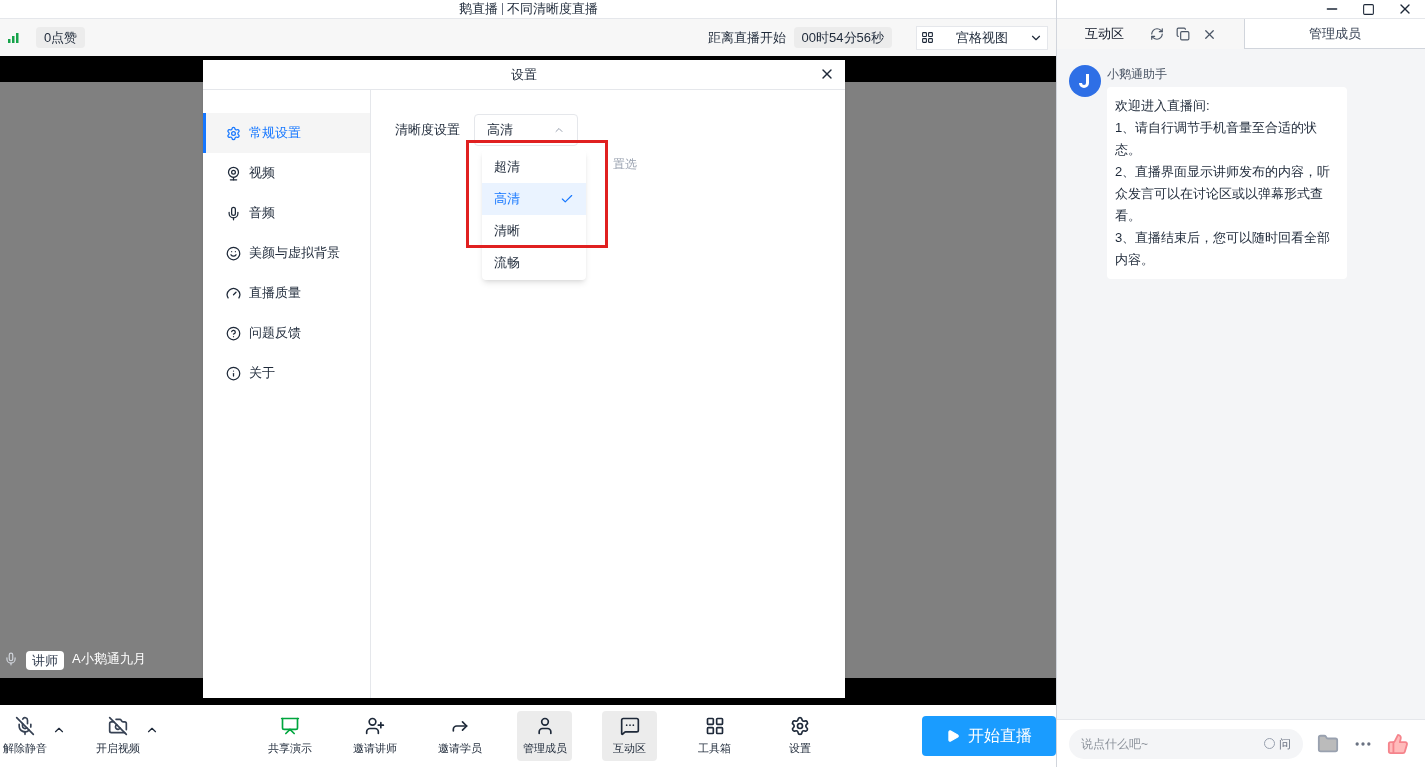  I want to click on settings-nav-item: 音频, so click(286, 213).